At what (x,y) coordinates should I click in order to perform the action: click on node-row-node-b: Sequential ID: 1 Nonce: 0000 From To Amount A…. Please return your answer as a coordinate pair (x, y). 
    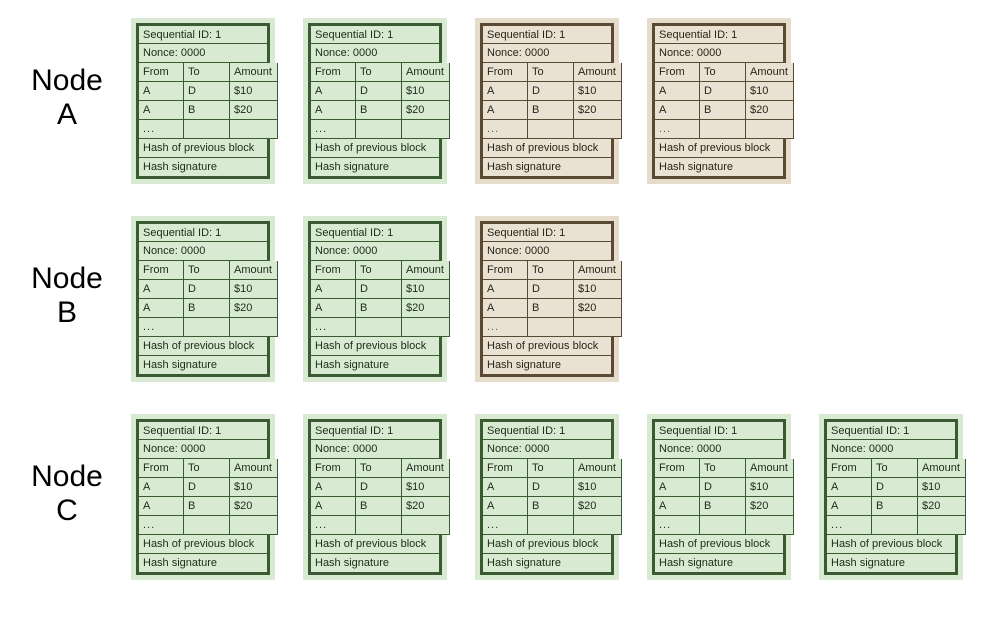
    Looking at the image, I should click on (376, 309).